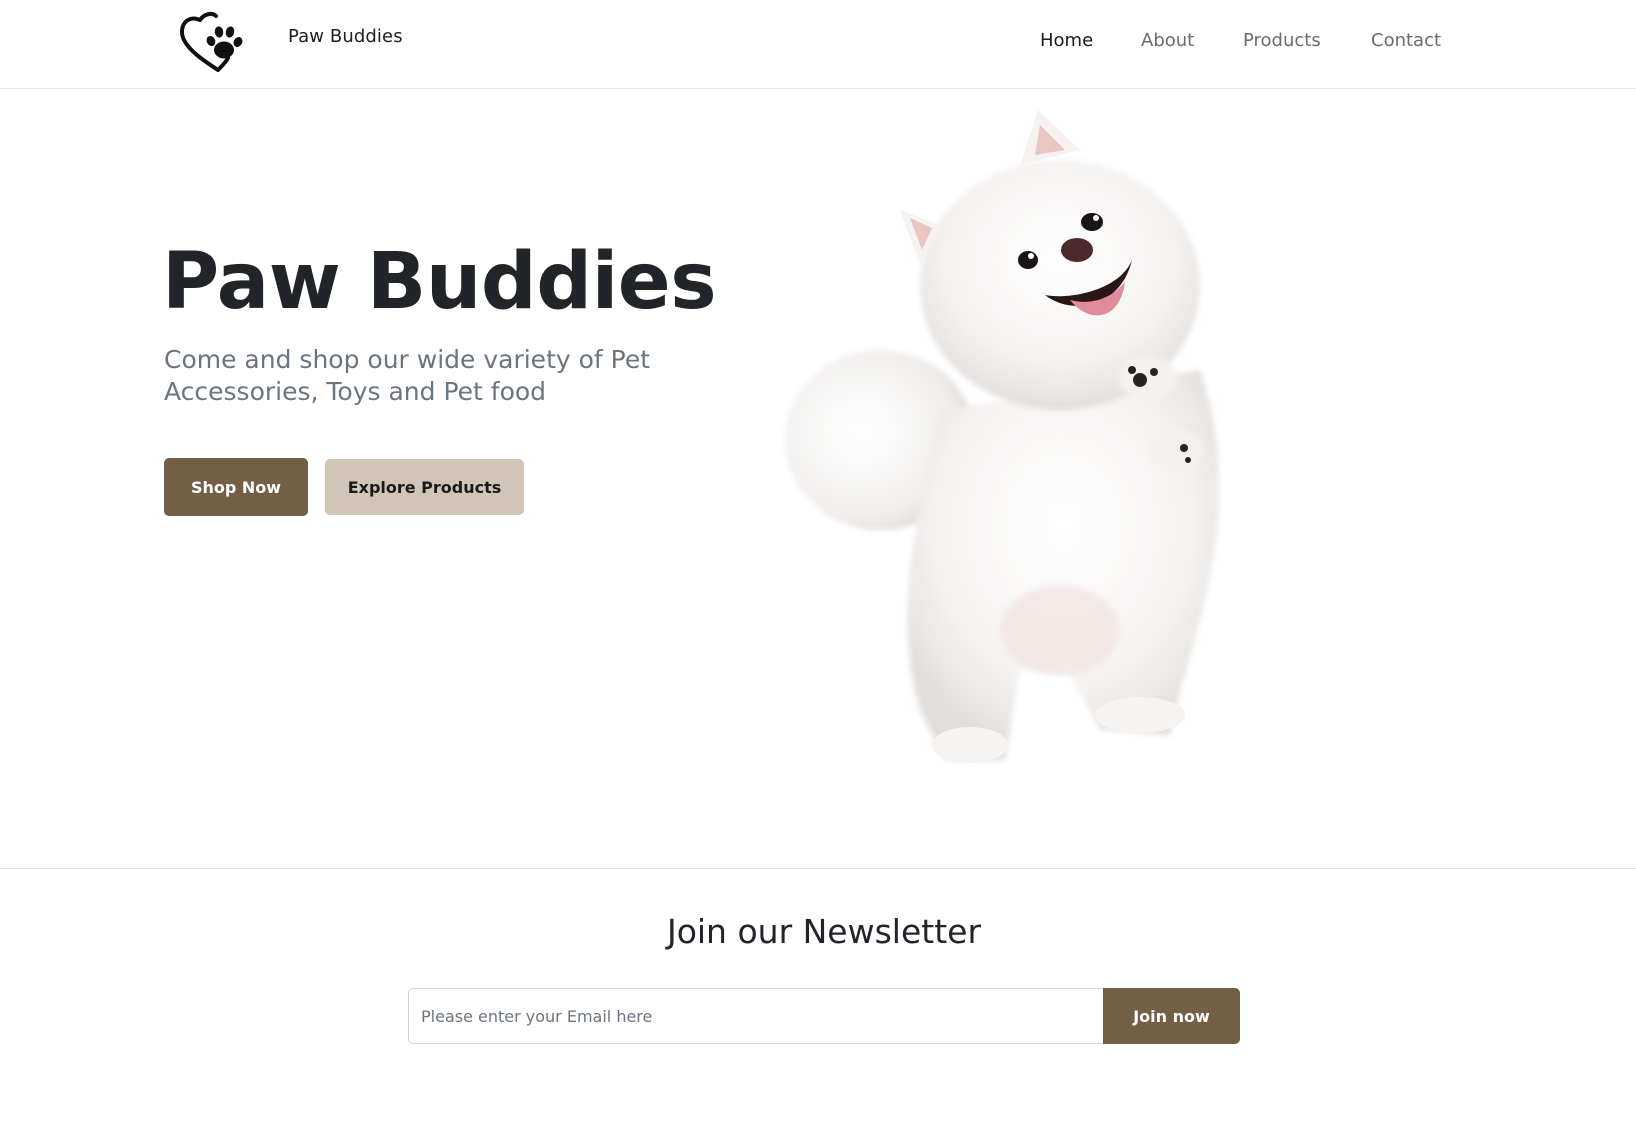 The height and width of the screenshot is (1123, 1636). I want to click on heart-paw-icon, so click(211, 42).